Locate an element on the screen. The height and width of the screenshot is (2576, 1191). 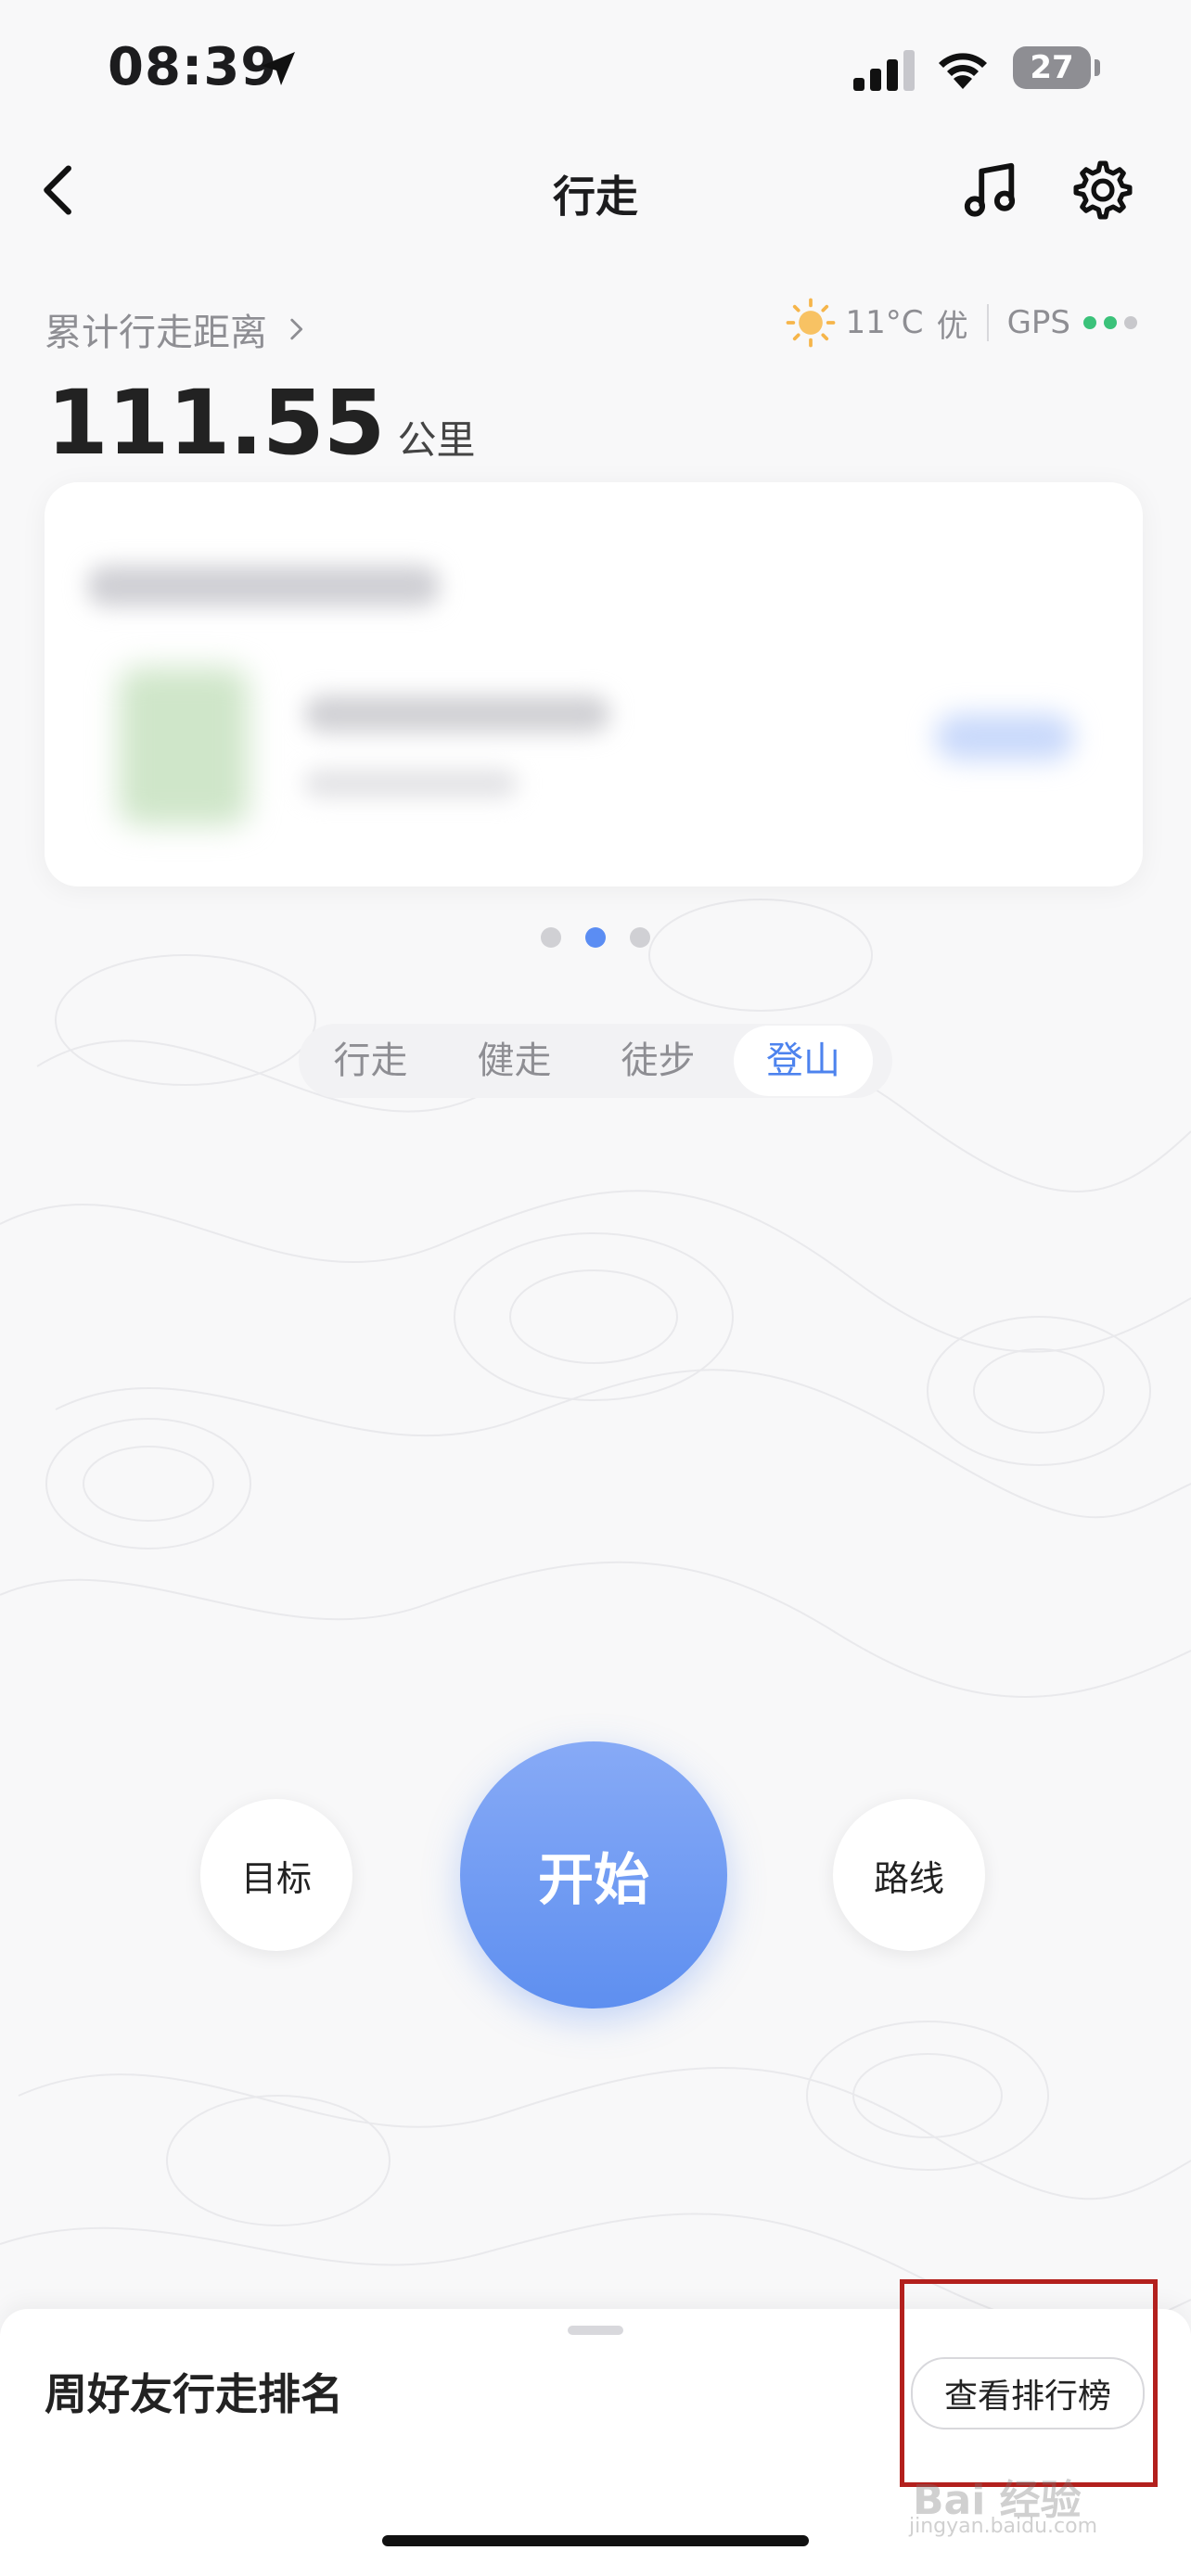
gps-signal-indicator is located at coordinates (1114, 323).